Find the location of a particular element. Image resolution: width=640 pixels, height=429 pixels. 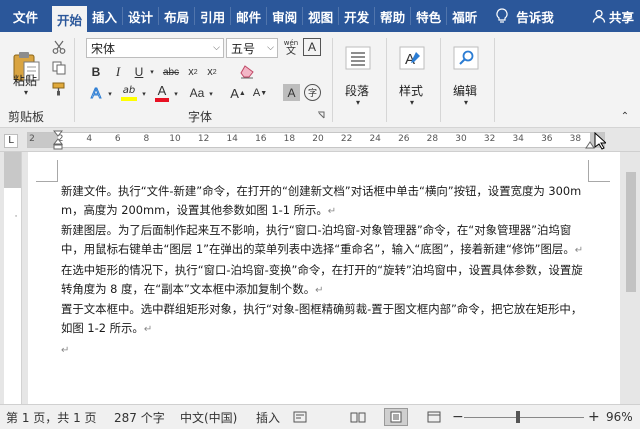

share-button: 共享 is located at coordinates (616, 16).